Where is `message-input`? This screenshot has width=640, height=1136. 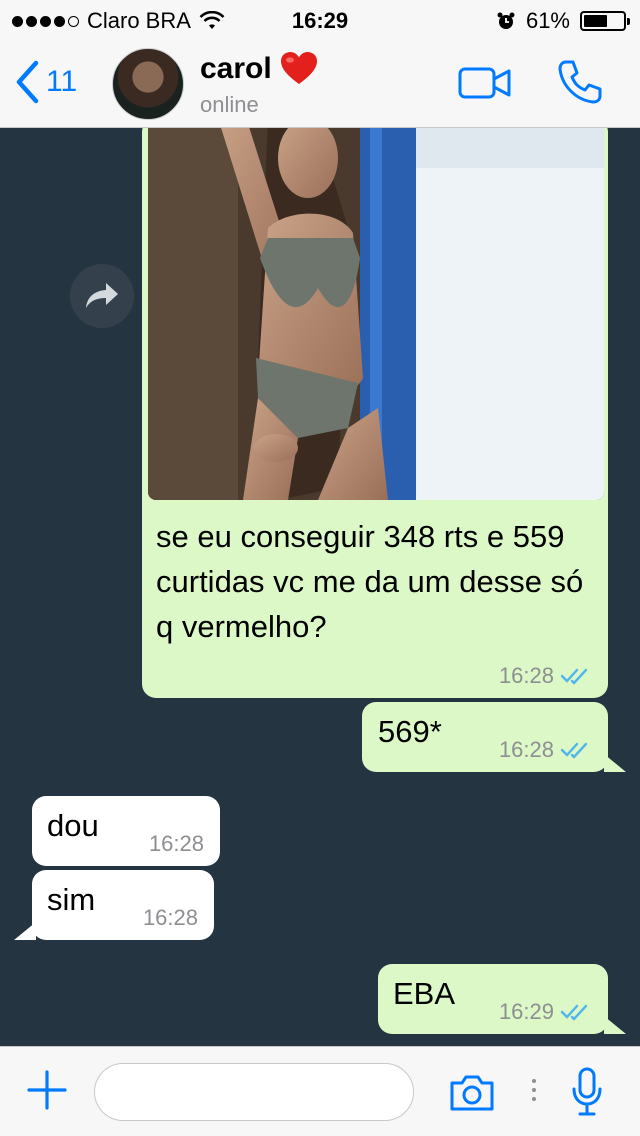
message-input is located at coordinates (254, 1092).